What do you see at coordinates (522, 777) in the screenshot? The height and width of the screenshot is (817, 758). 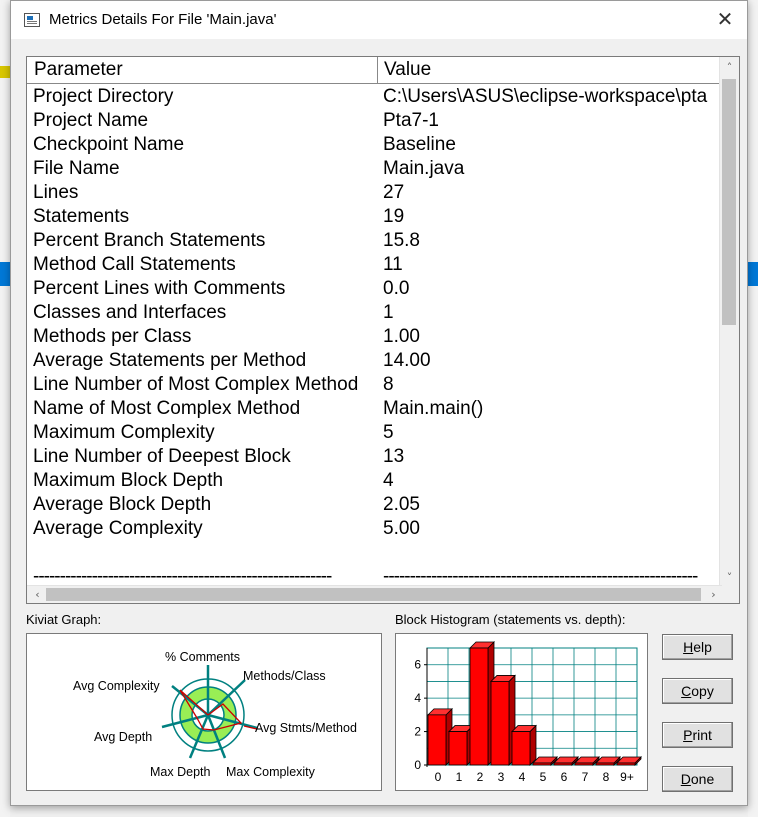 I see `x-tick-label: 4` at bounding box center [522, 777].